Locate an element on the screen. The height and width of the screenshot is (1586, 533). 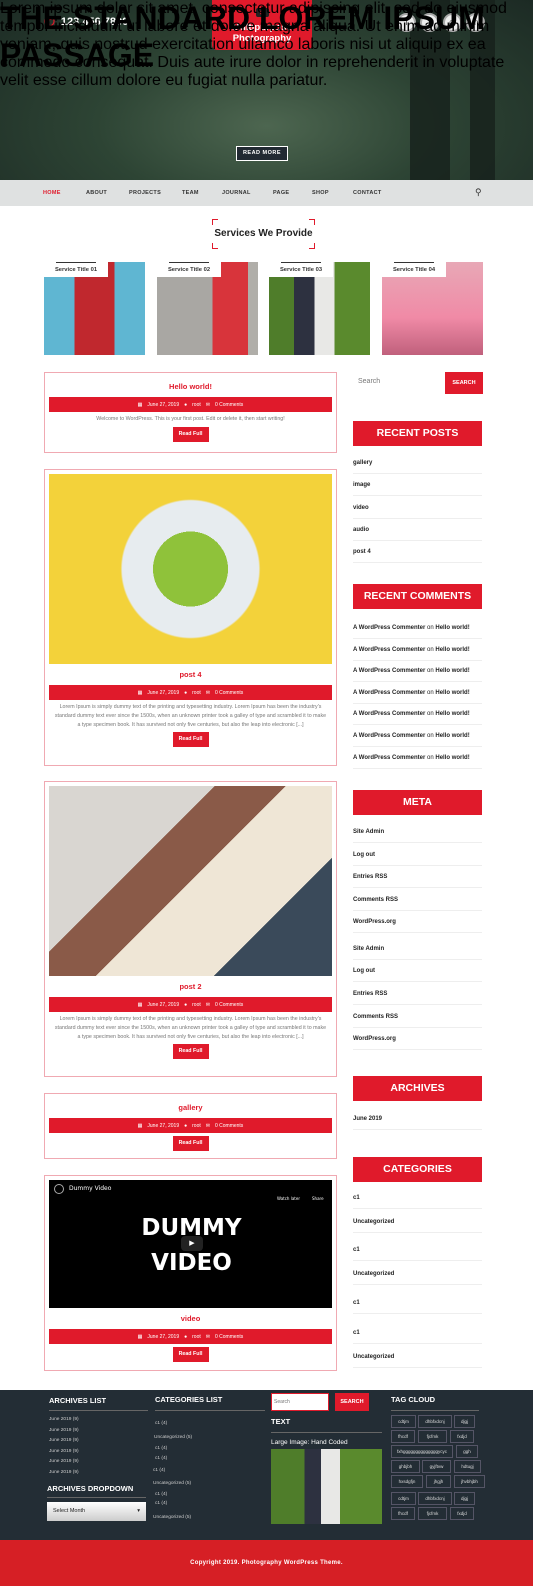
search-icon: ⚲ is located at coordinates (478, 192).